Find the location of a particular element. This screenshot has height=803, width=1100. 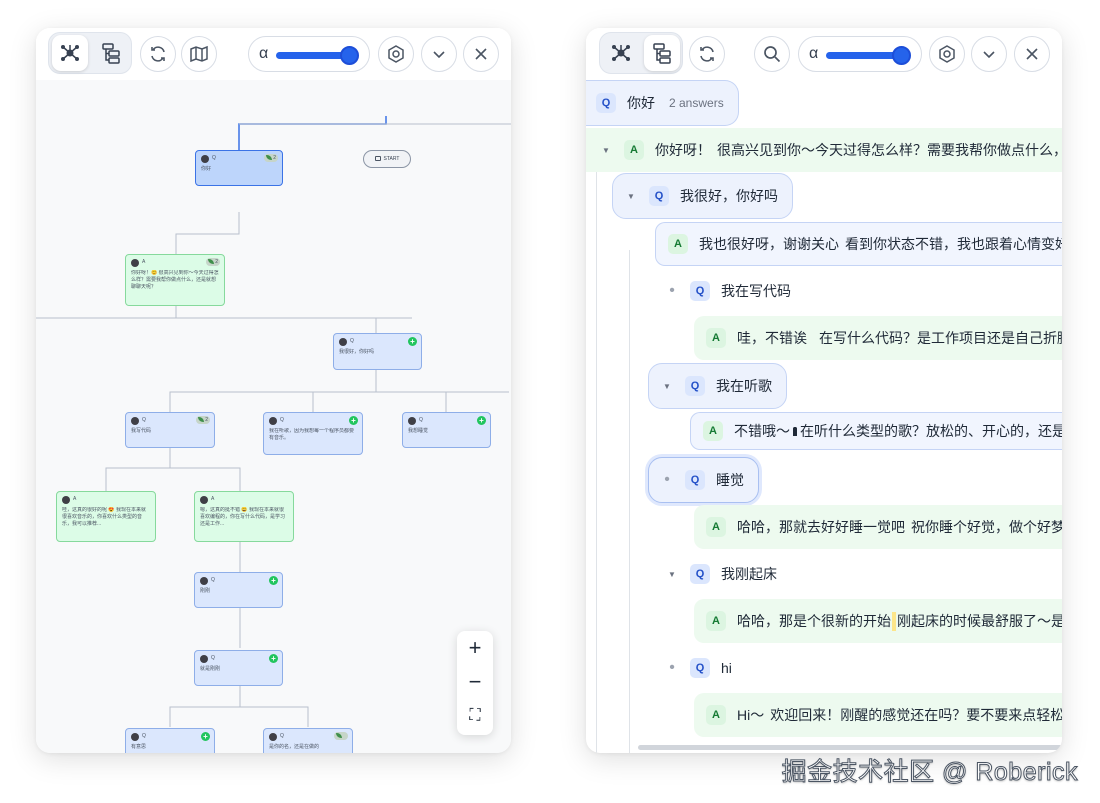

node-text: 有意思 is located at coordinates (139, 747).